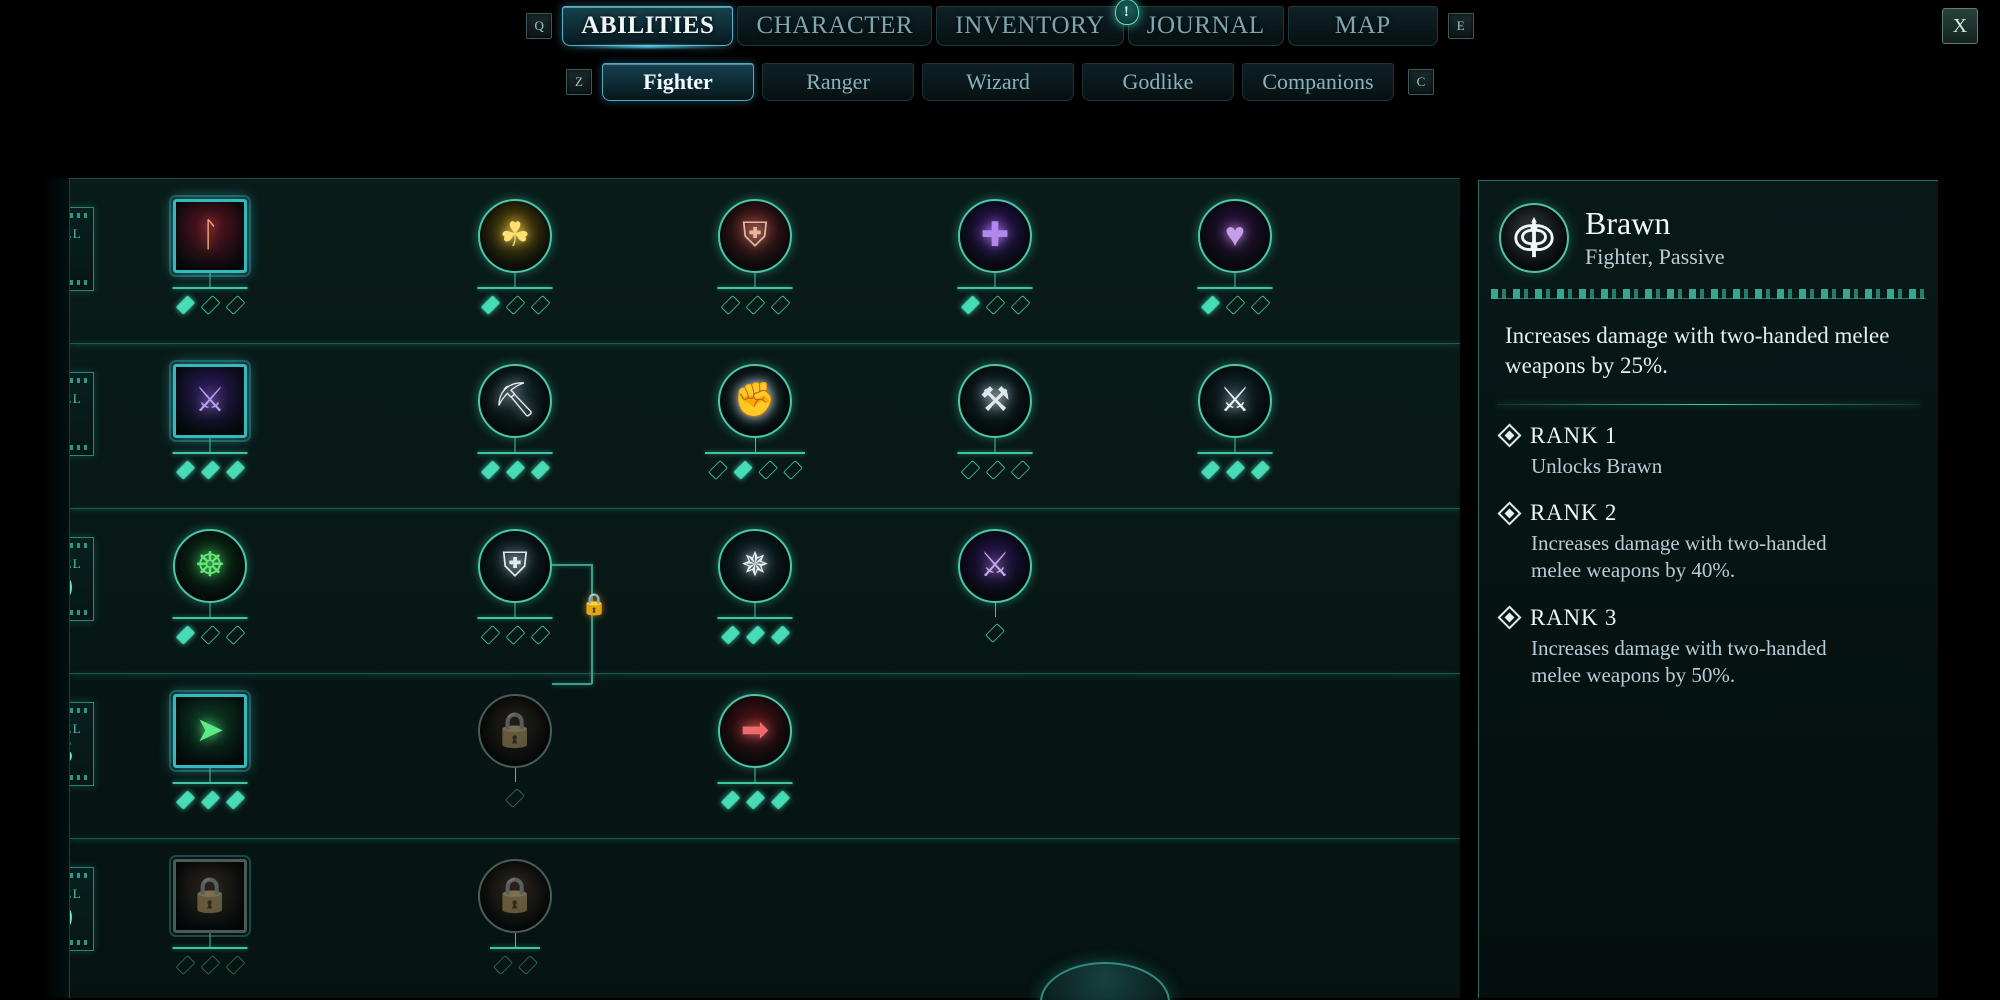 The width and height of the screenshot is (2000, 1000). Describe the element at coordinates (1318, 82) in the screenshot. I see `class-tab-companions: Companions` at that location.